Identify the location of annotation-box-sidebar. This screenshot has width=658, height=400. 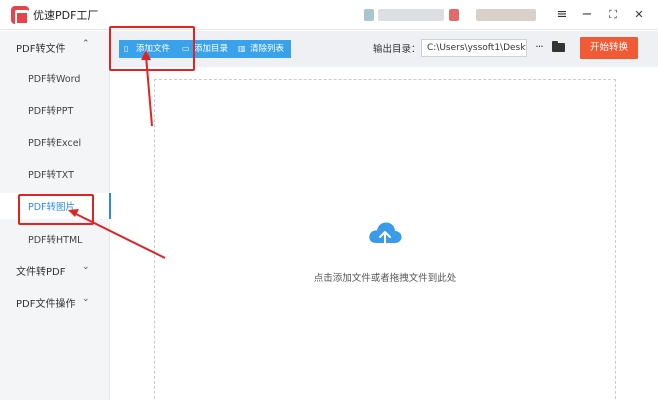
(56, 209).